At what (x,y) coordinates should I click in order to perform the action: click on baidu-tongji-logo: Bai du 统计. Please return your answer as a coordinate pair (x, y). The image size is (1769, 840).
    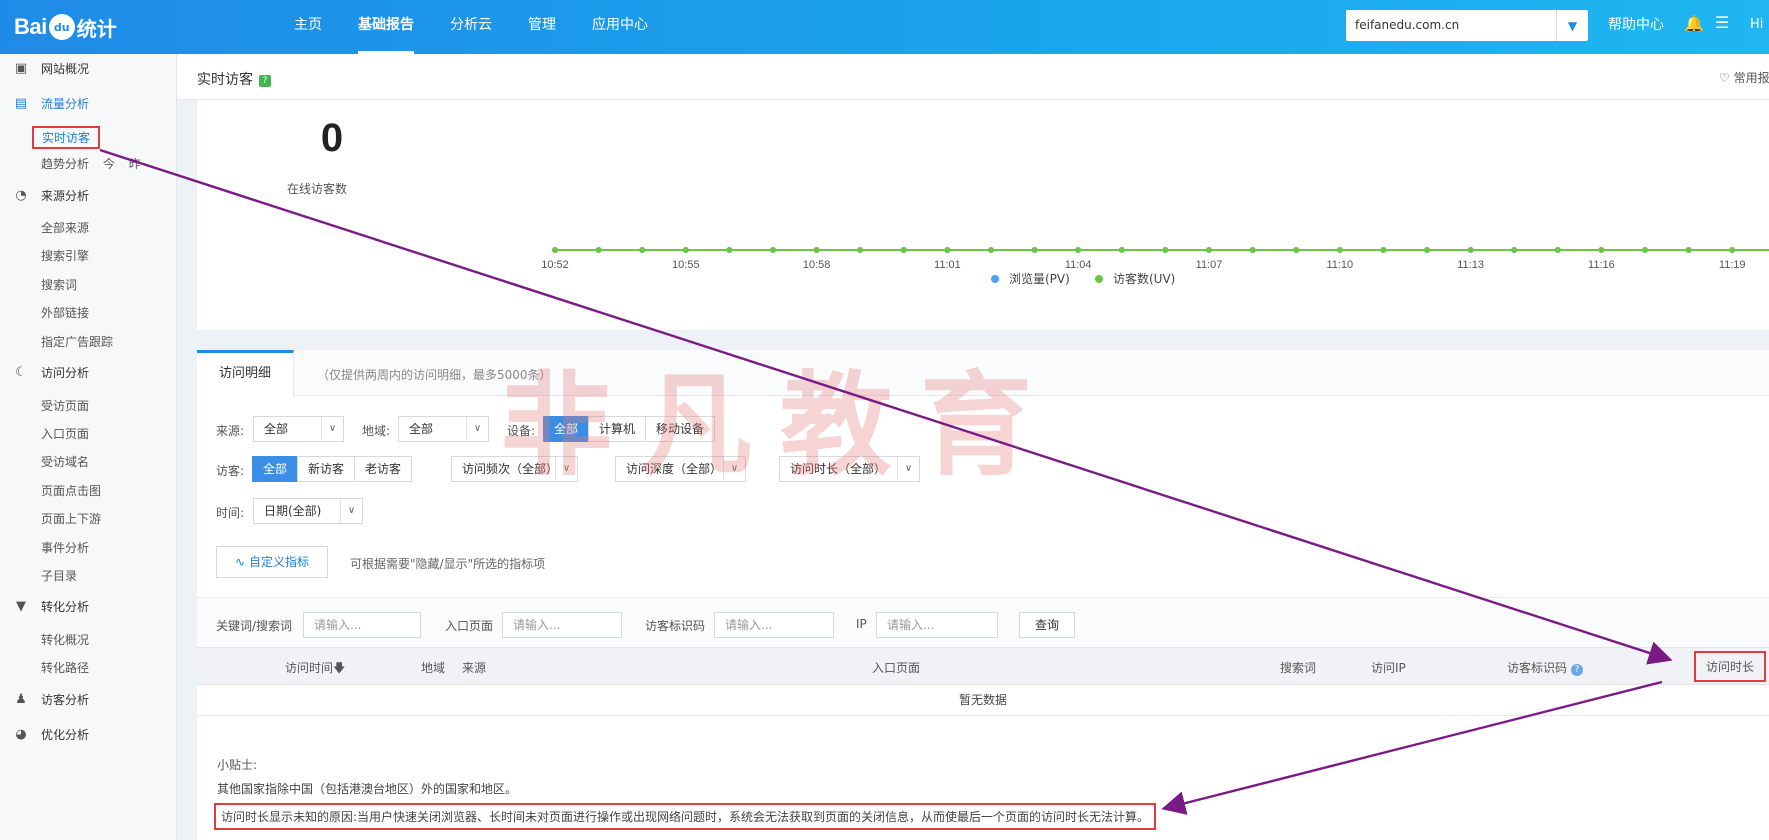
    Looking at the image, I should click on (65, 27).